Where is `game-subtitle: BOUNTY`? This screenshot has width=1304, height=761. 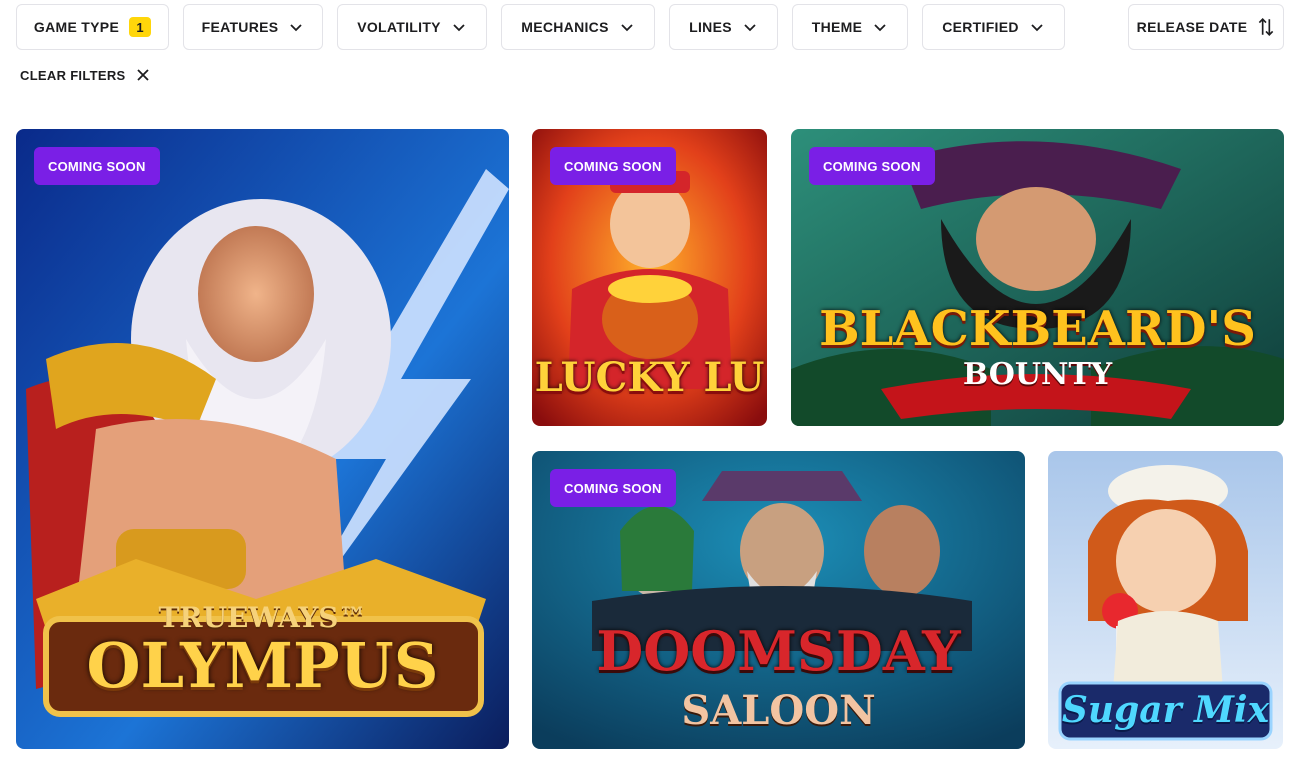
game-subtitle: BOUNTY is located at coordinates (1037, 374).